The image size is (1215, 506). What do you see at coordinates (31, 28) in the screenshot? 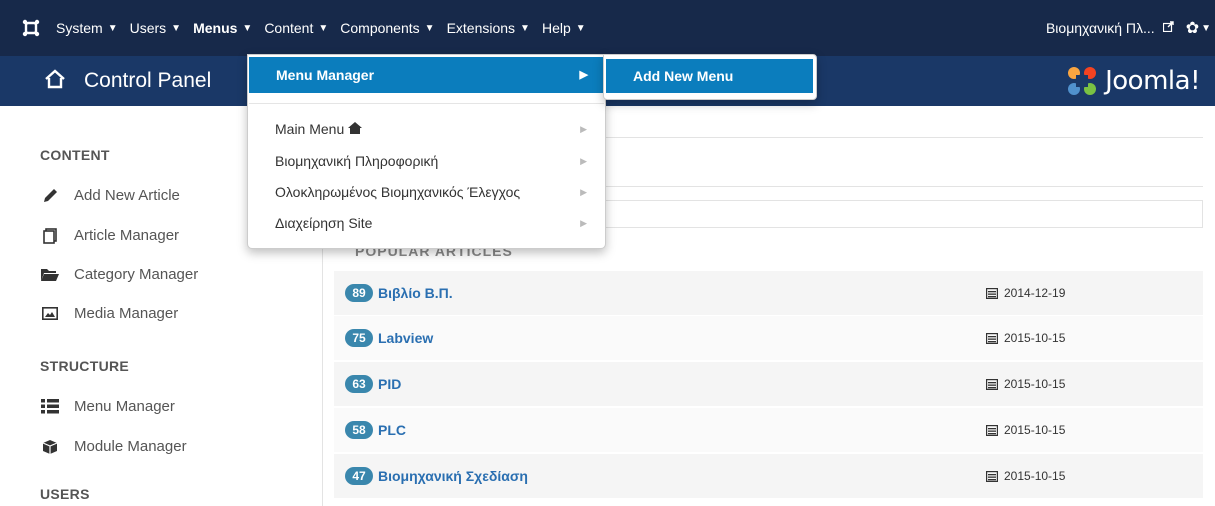
I see `joomla-brand-icon` at bounding box center [31, 28].